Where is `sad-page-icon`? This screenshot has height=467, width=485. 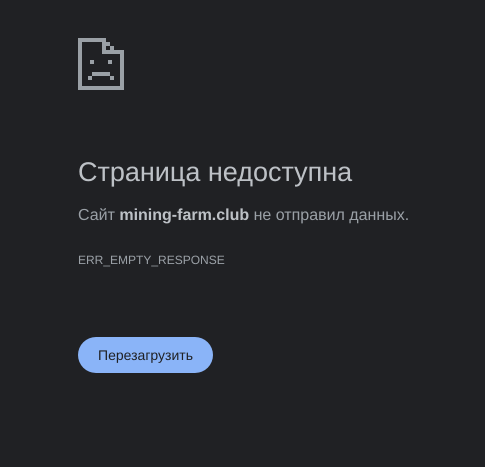
sad-page-icon is located at coordinates (101, 64).